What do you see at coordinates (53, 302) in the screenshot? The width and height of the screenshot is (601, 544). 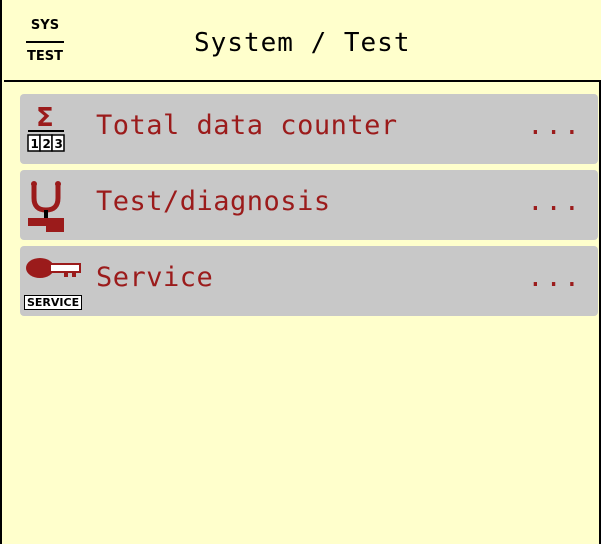 I see `service-icon-label: SERVICE` at bounding box center [53, 302].